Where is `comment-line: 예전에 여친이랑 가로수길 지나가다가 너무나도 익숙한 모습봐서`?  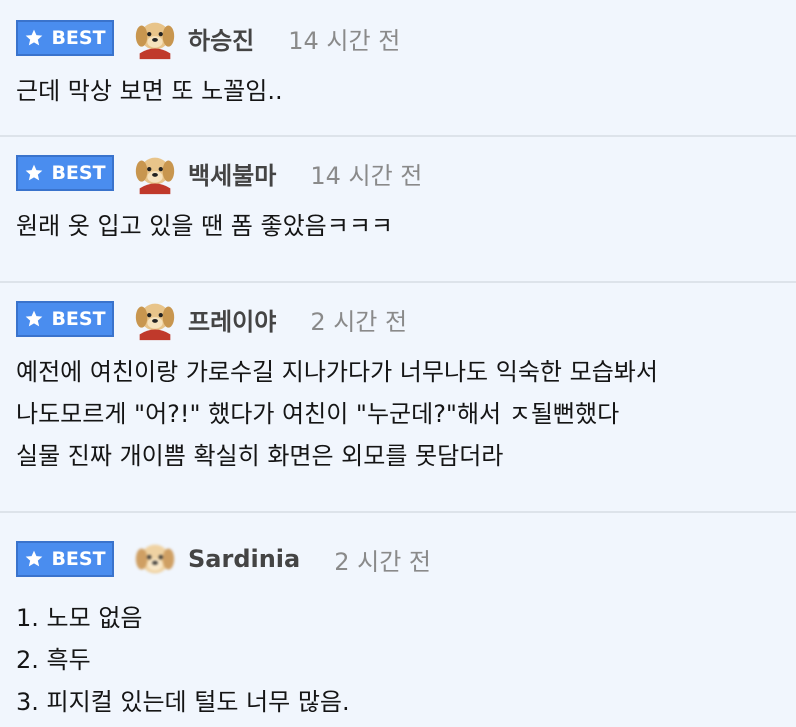 comment-line: 예전에 여친이랑 가로수길 지나가다가 너무나도 익숙한 모습봐서 is located at coordinates (337, 372).